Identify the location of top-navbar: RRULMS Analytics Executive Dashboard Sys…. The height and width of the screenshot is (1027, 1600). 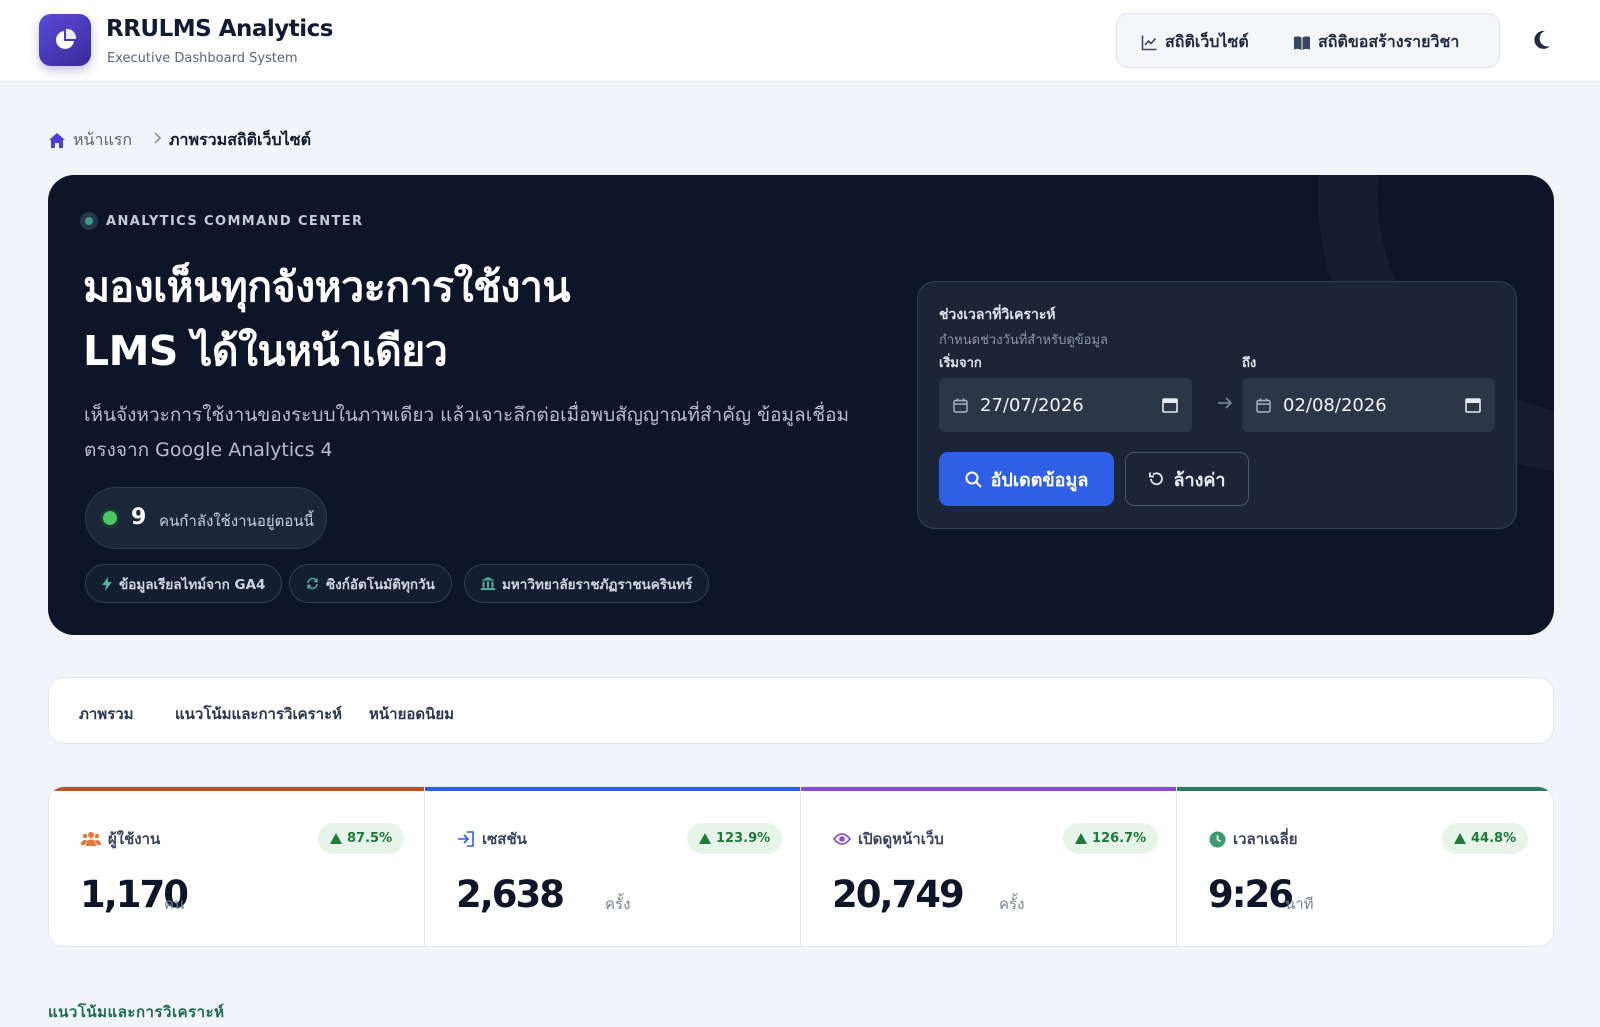
(800, 41).